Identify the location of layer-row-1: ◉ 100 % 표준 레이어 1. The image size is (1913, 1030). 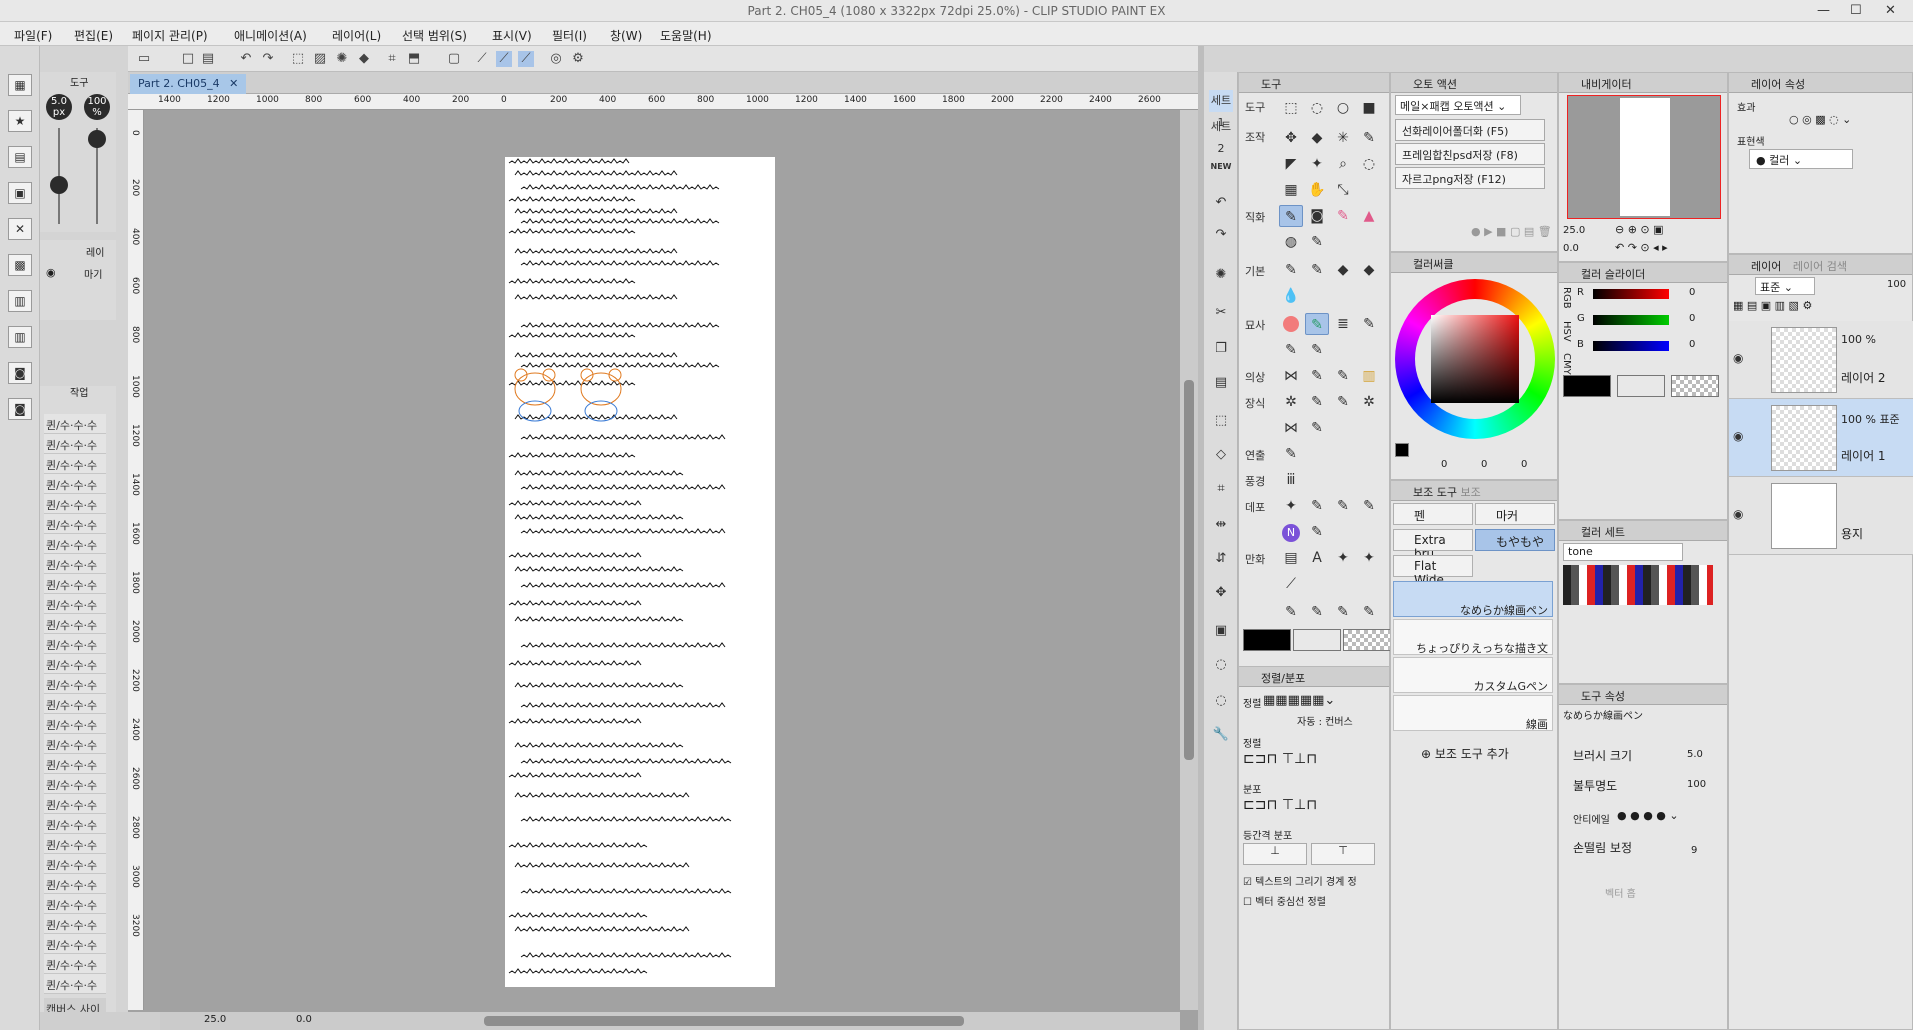
(1821, 438).